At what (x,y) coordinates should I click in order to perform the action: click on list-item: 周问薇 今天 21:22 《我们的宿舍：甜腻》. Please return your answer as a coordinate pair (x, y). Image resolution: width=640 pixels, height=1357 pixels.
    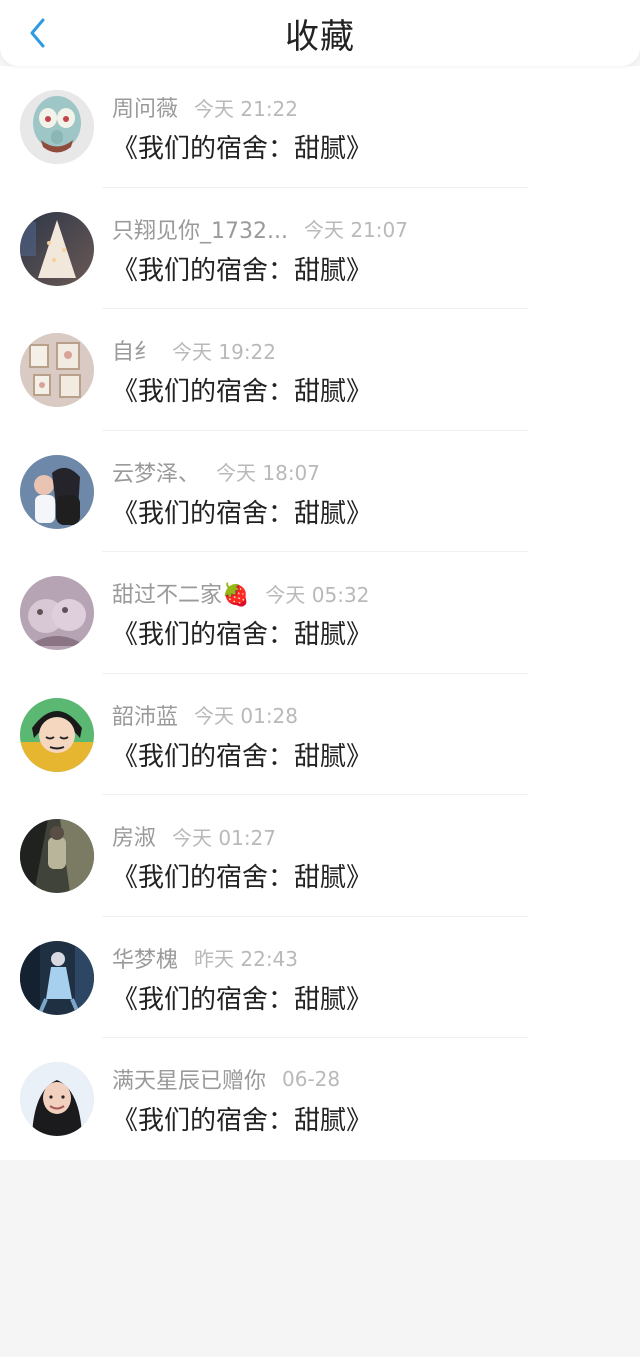
    Looking at the image, I should click on (320, 127).